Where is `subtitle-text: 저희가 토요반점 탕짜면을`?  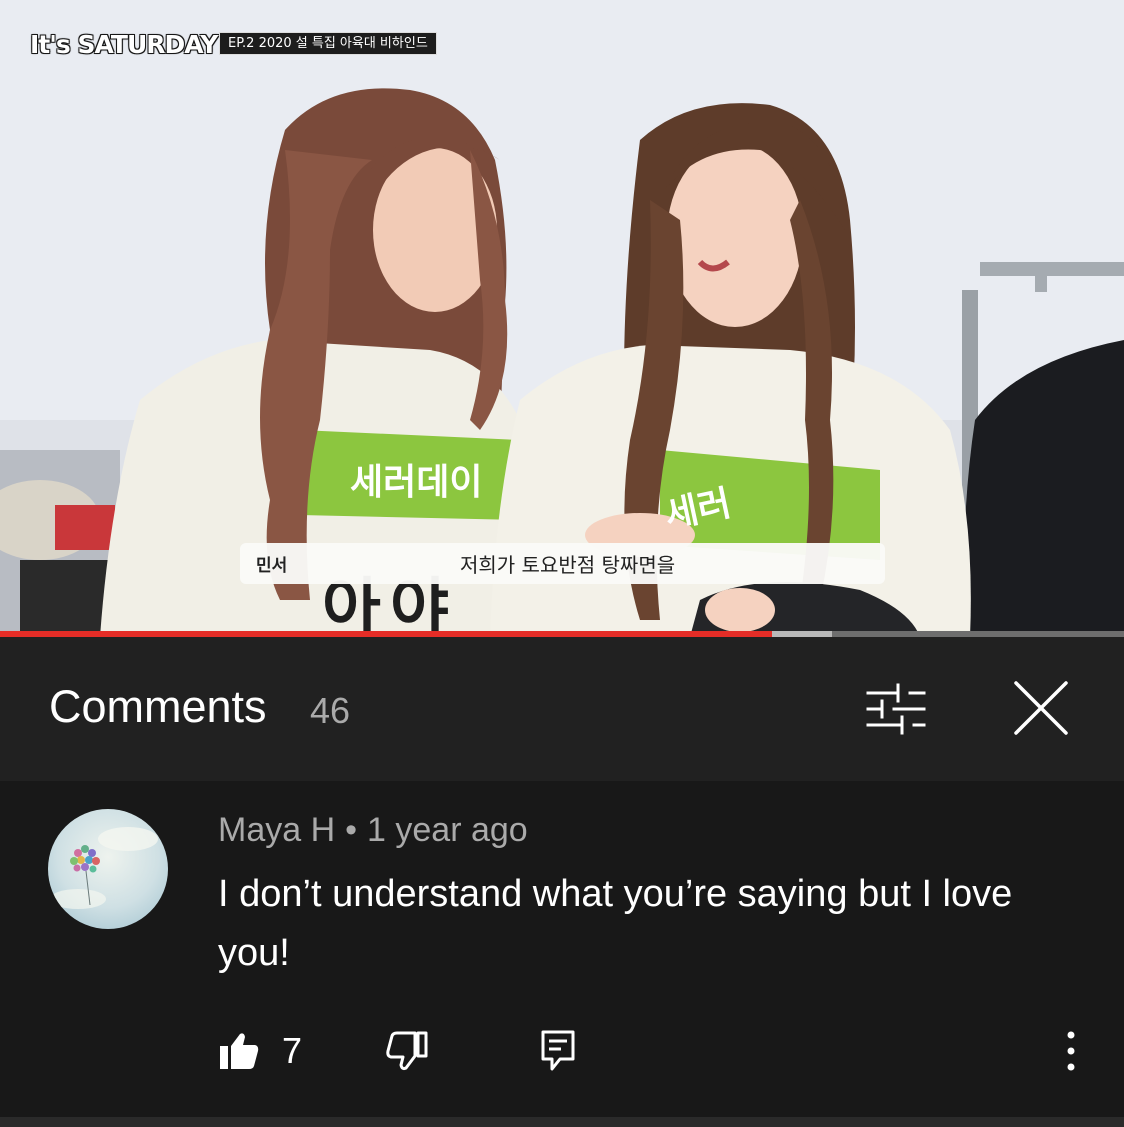 subtitle-text: 저희가 토요반점 탕짜면을 is located at coordinates (568, 565).